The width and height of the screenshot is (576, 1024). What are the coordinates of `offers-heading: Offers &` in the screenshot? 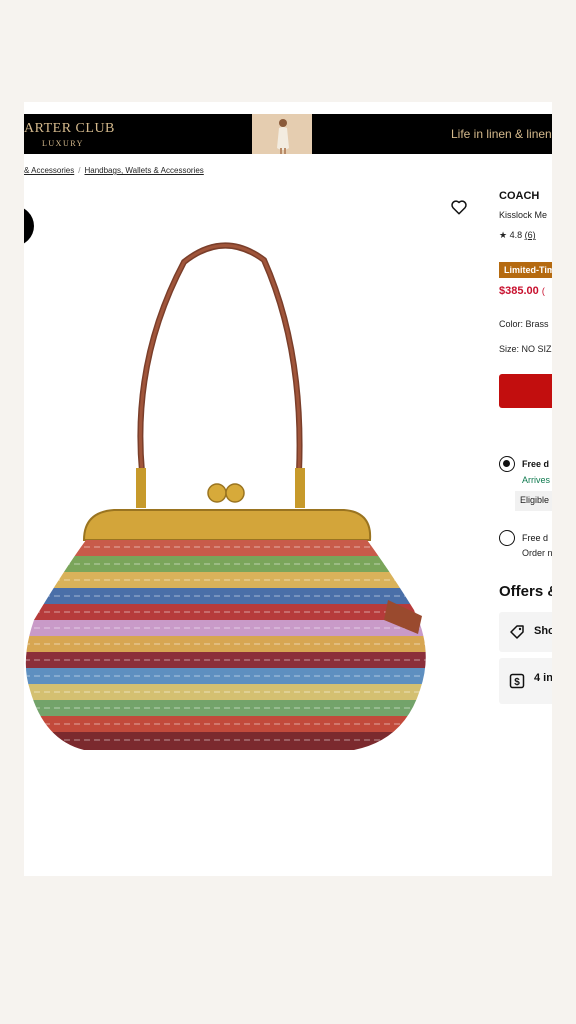 It's located at (525, 591).